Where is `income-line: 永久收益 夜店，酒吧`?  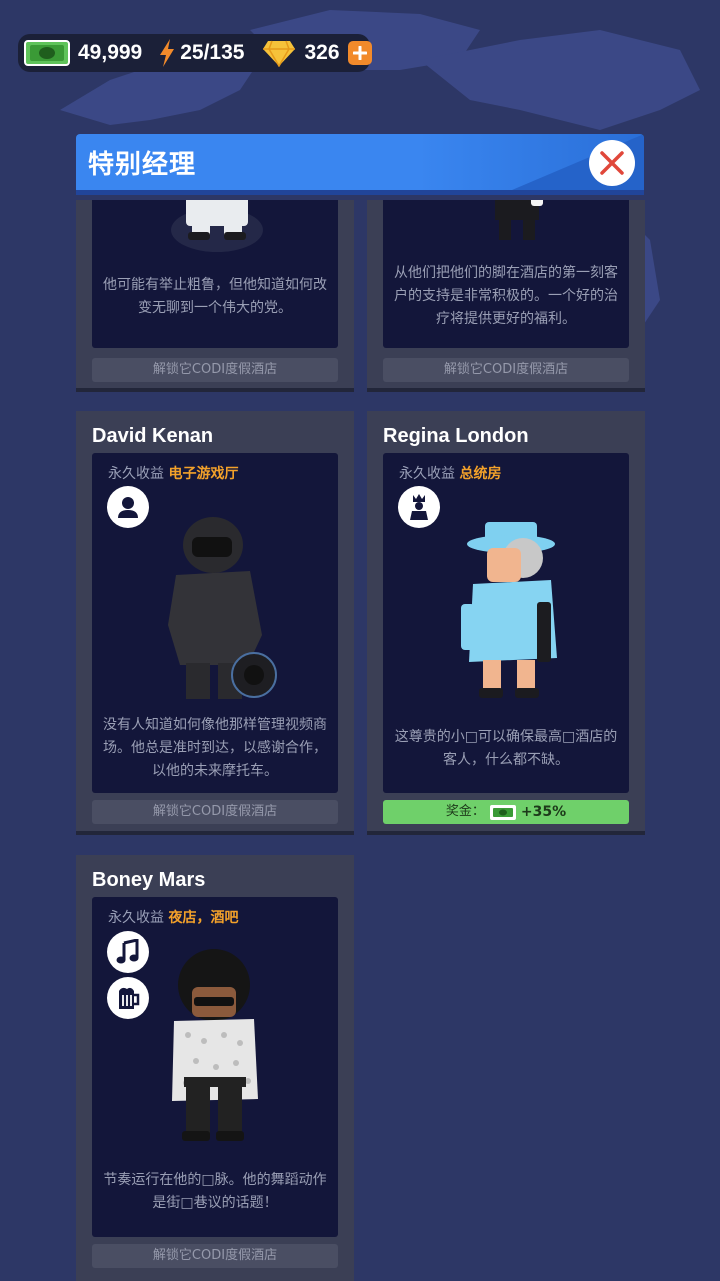
income-line: 永久收益 夜店，酒吧 is located at coordinates (173, 917).